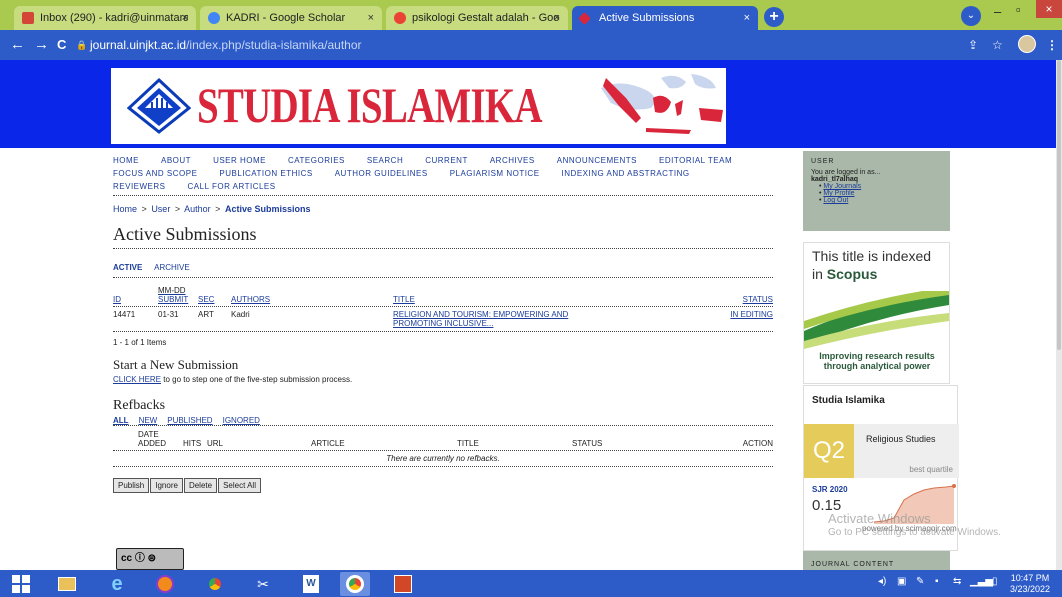 This screenshot has height=597, width=1062. Describe the element at coordinates (971, 16) in the screenshot. I see `tab-search-icon: ⌄` at that location.